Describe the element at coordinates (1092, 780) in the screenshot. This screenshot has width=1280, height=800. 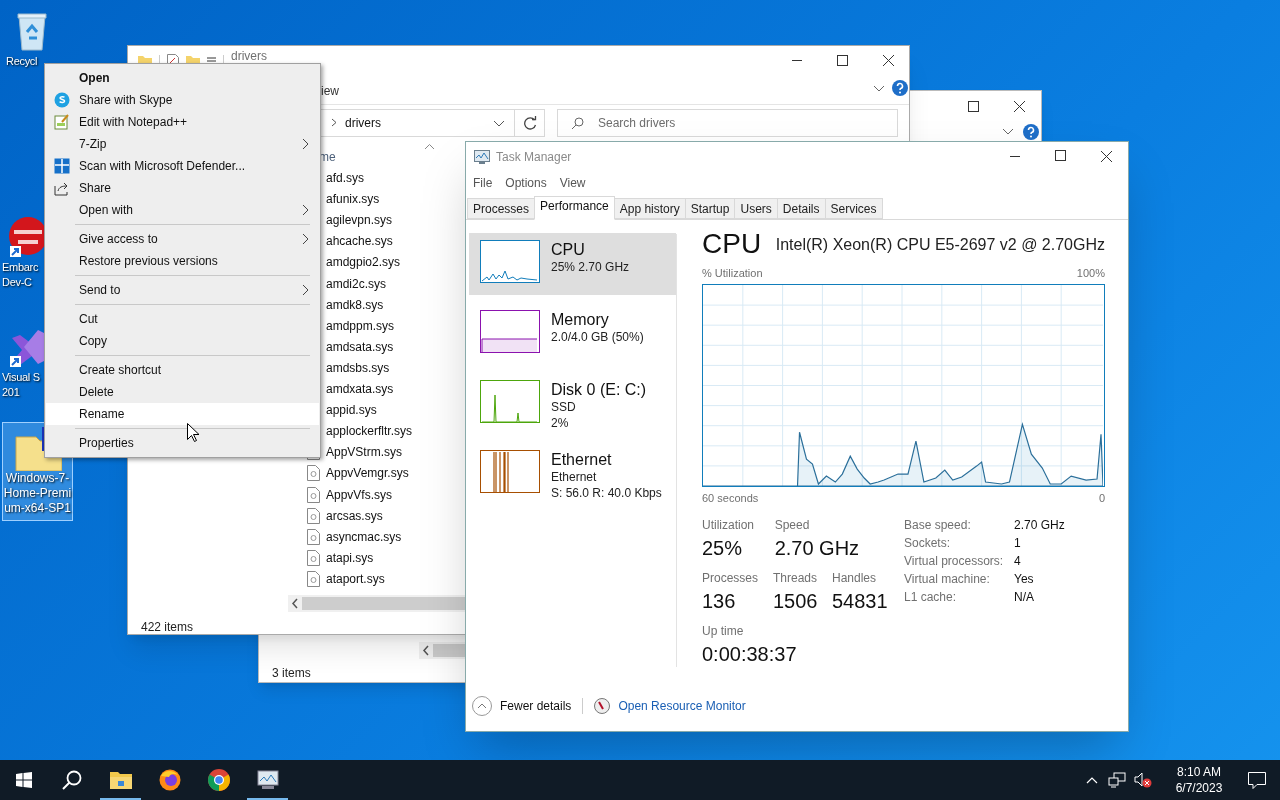
I see `chevron-up-icon` at that location.